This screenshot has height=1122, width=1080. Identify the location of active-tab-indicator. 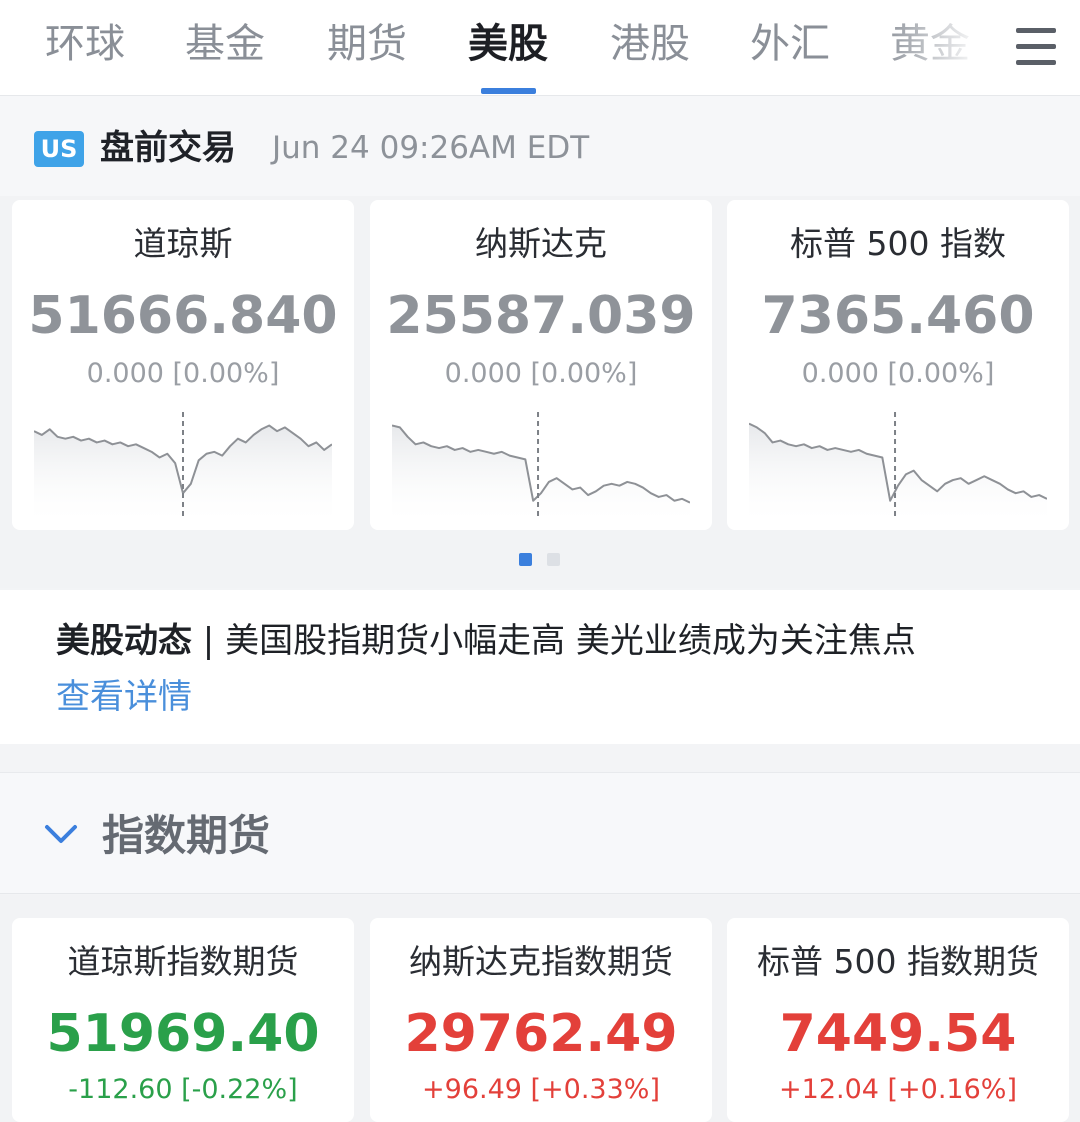
(508, 91).